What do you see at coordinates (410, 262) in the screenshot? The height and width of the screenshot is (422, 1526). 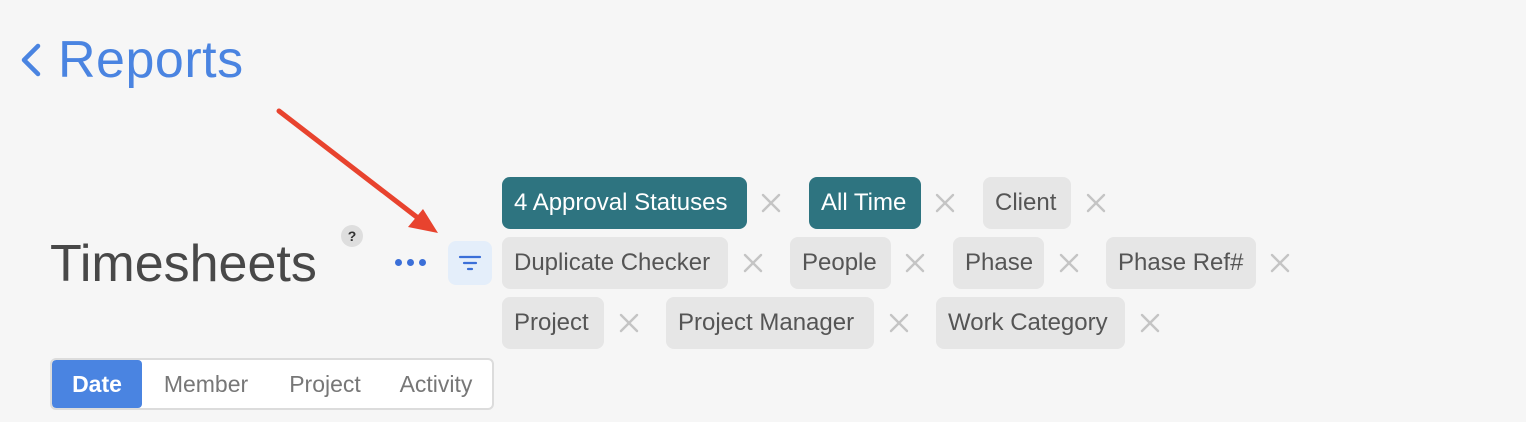 I see `ellipsis-icon` at bounding box center [410, 262].